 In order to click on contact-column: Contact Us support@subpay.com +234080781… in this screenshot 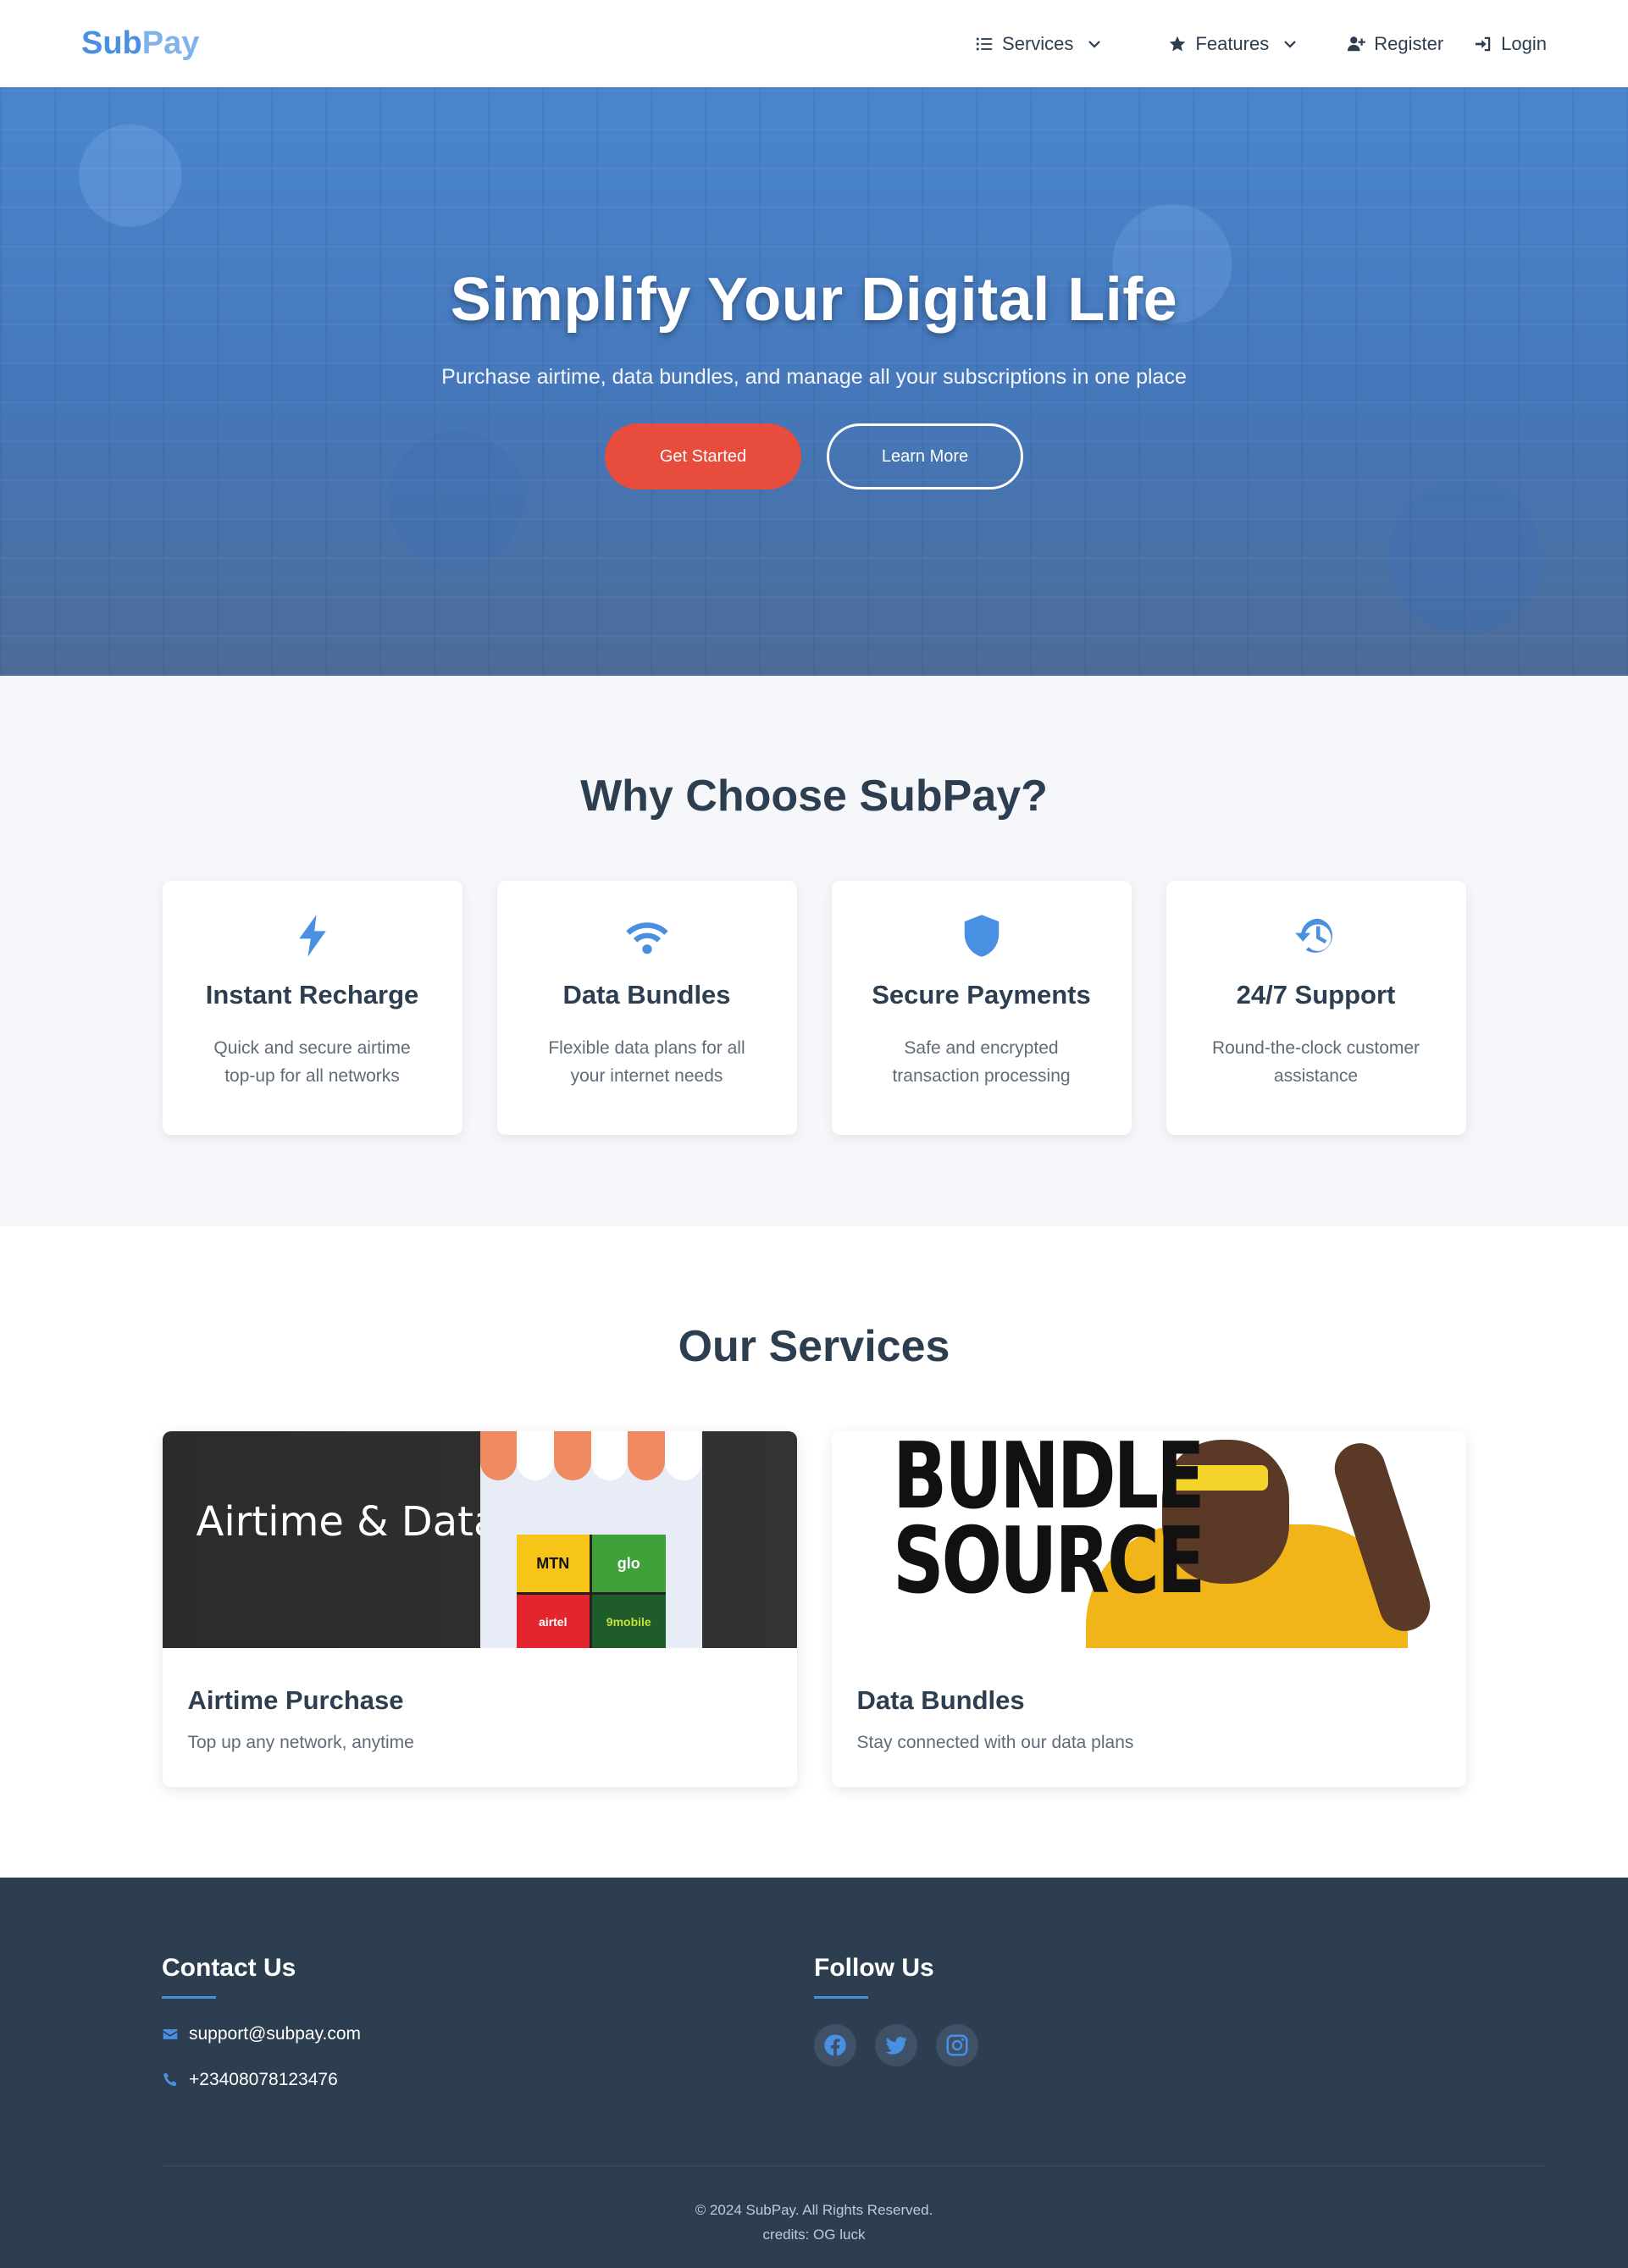, I will do `click(488, 2022)`.